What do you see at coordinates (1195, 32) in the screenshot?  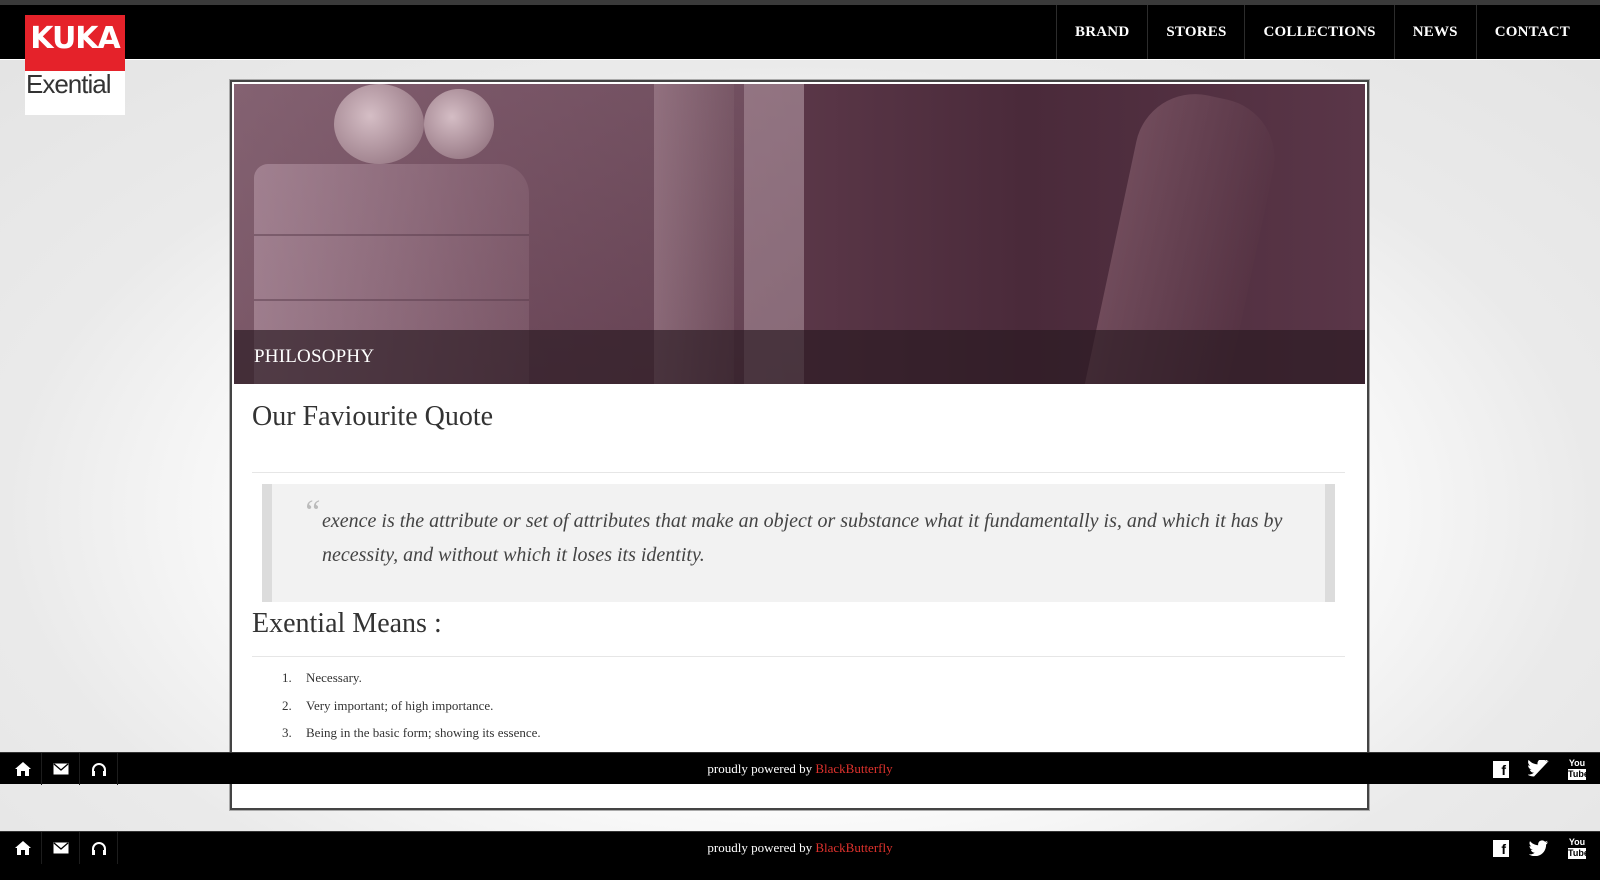 I see `nav-item-stores: STORES` at bounding box center [1195, 32].